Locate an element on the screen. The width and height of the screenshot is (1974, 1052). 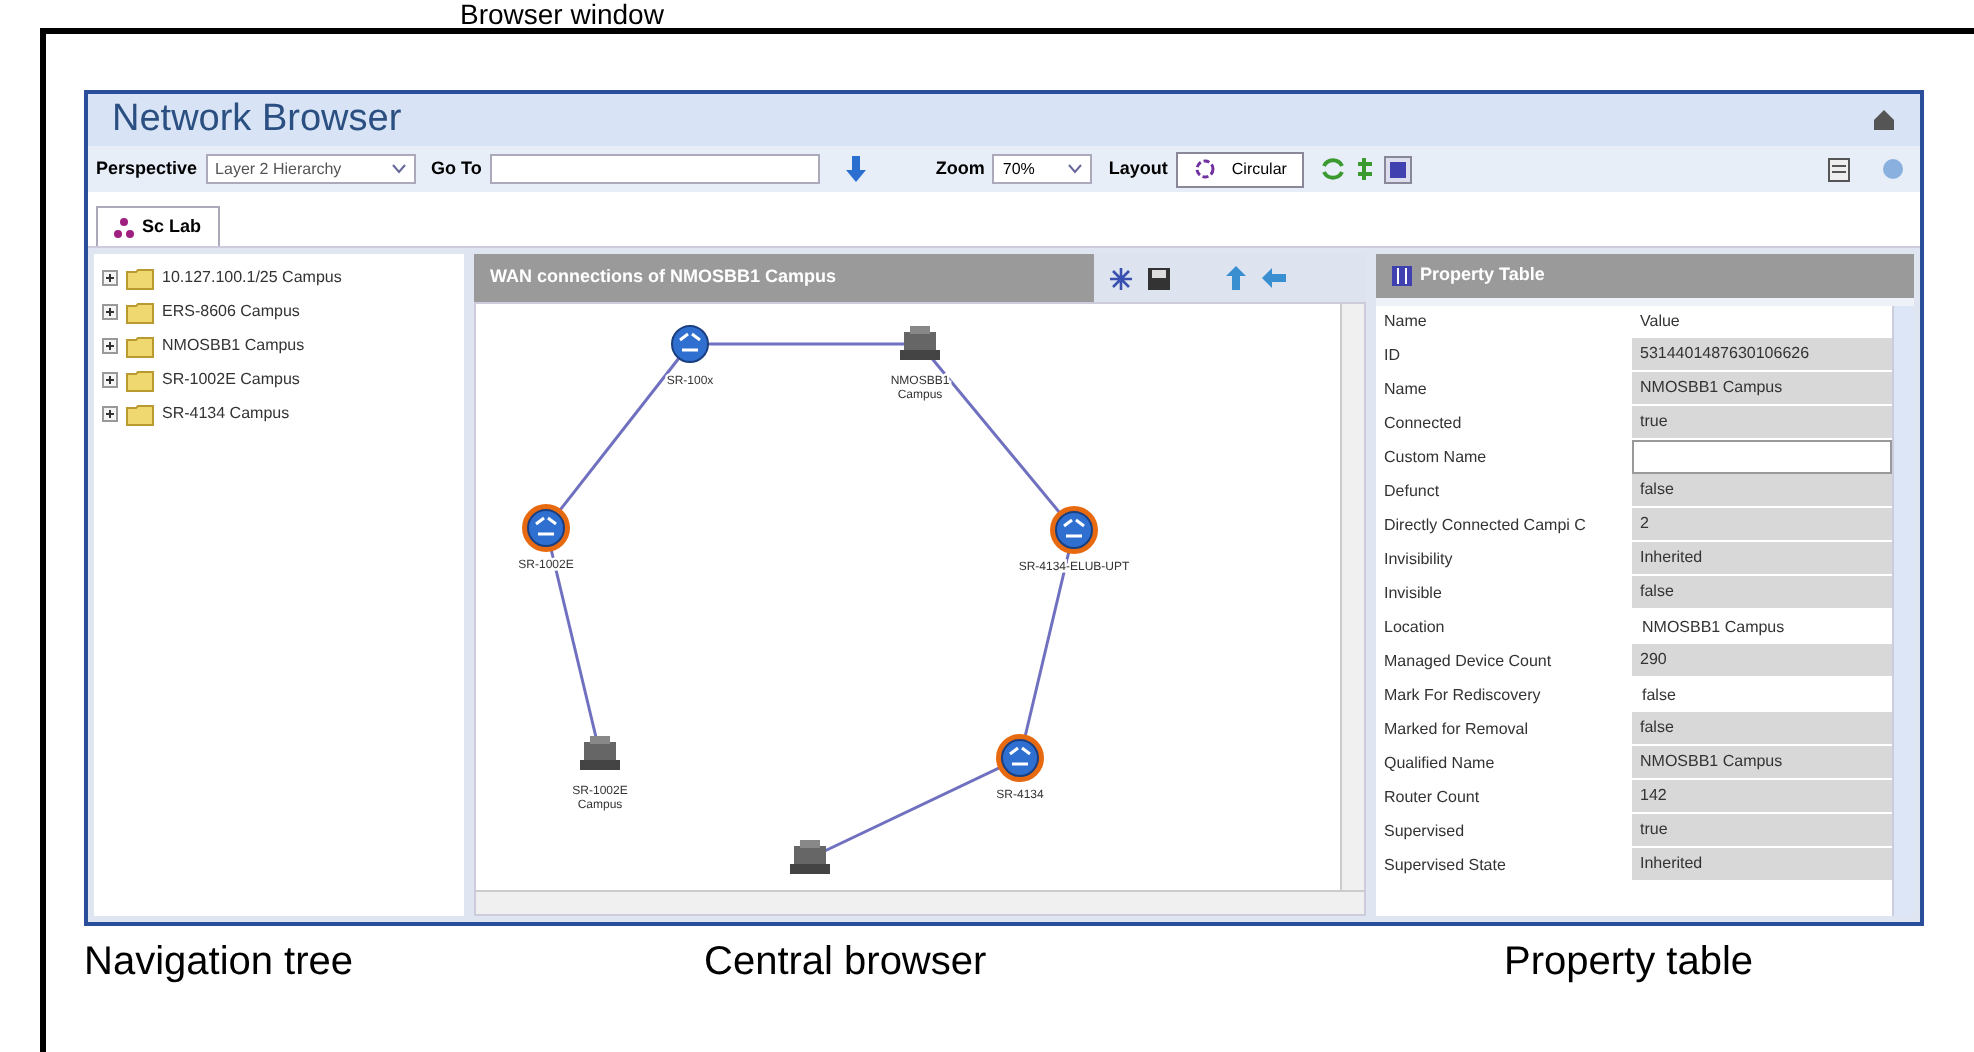
property-value: 2 is located at coordinates (1762, 525).